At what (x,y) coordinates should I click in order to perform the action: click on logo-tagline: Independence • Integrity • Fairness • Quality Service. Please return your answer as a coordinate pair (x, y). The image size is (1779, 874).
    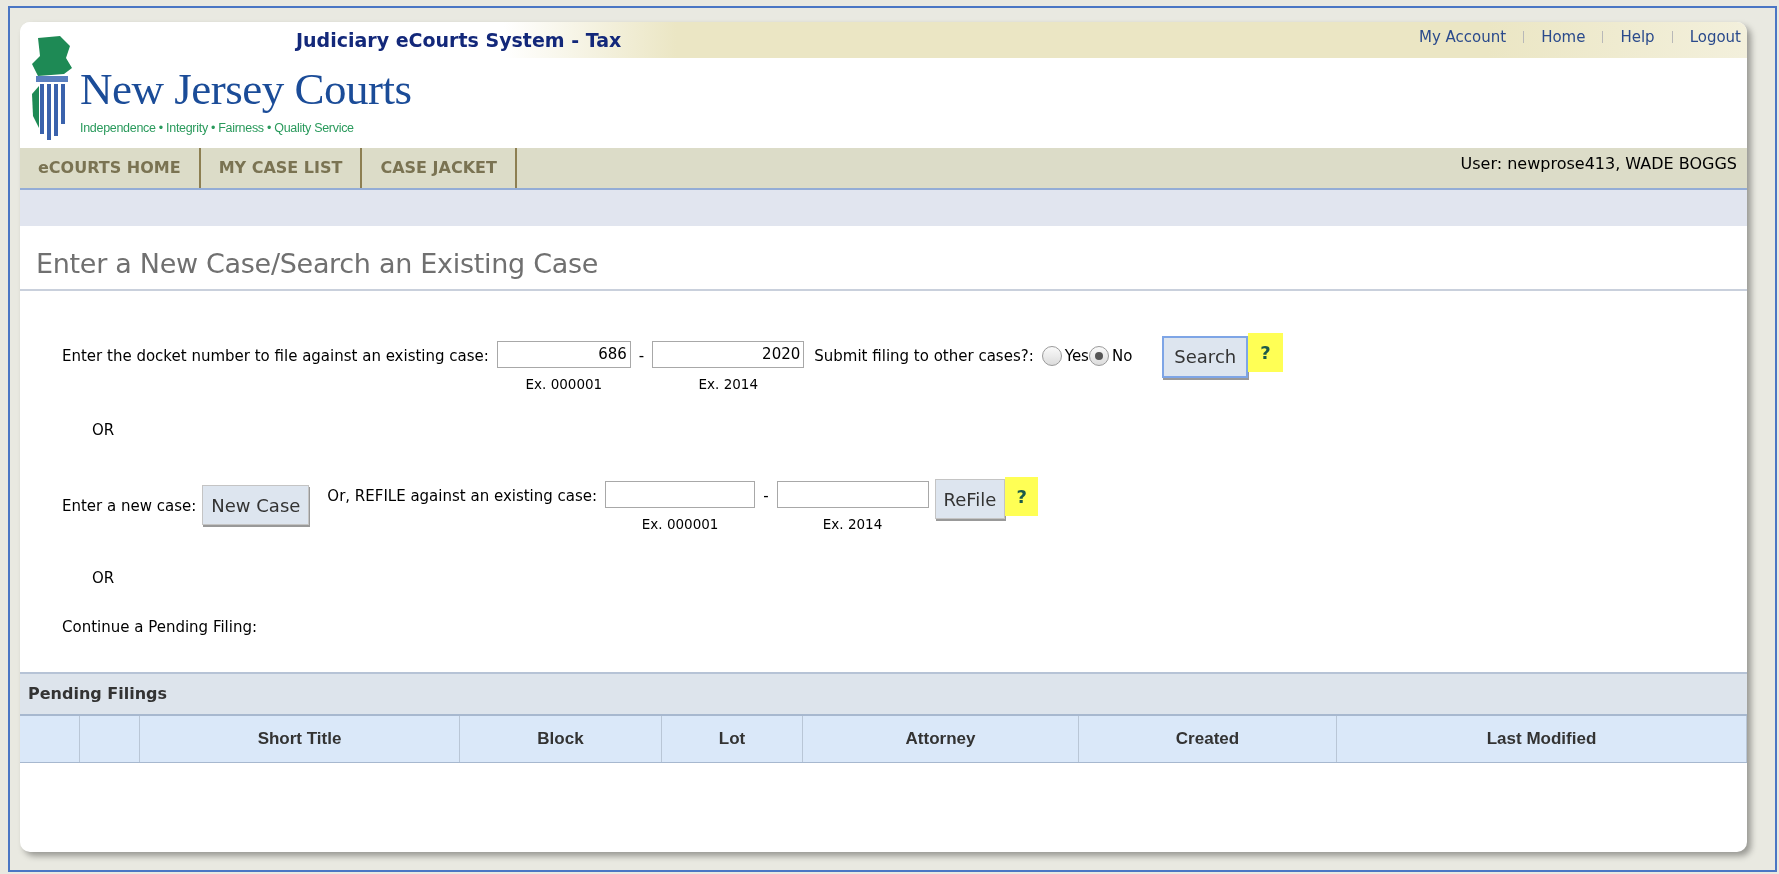
    Looking at the image, I should click on (217, 129).